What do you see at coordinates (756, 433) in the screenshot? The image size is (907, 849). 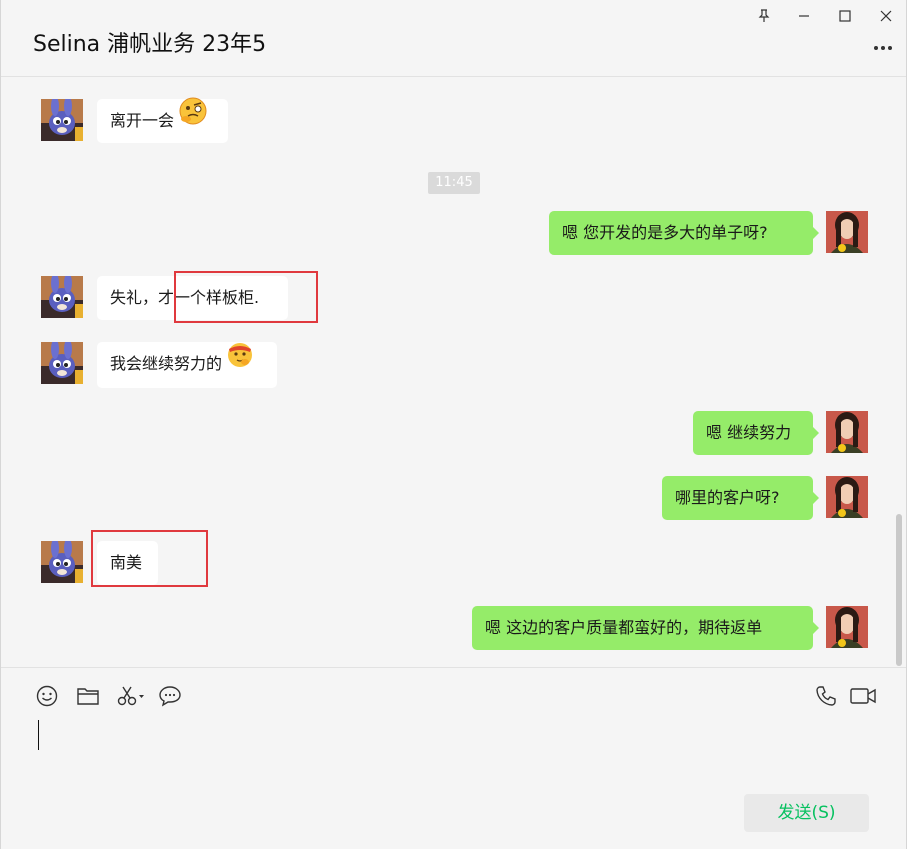 I see `message-bubble: 嗯 继续努力` at bounding box center [756, 433].